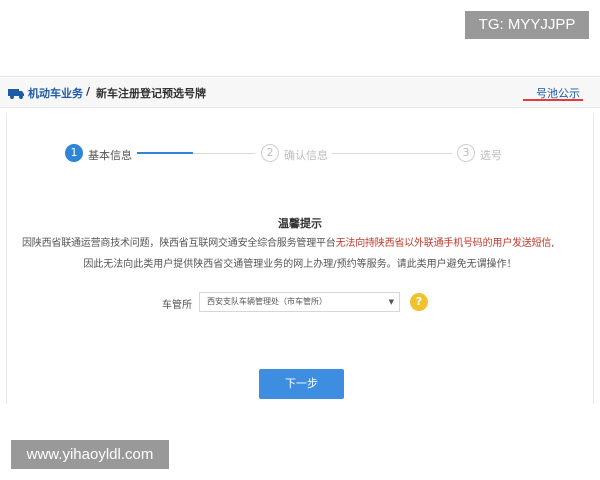 The height and width of the screenshot is (480, 600). I want to click on notice-line-1-highlight: 无法向持陕西省以外联通手机号码的用户发送短信, so click(443, 243).